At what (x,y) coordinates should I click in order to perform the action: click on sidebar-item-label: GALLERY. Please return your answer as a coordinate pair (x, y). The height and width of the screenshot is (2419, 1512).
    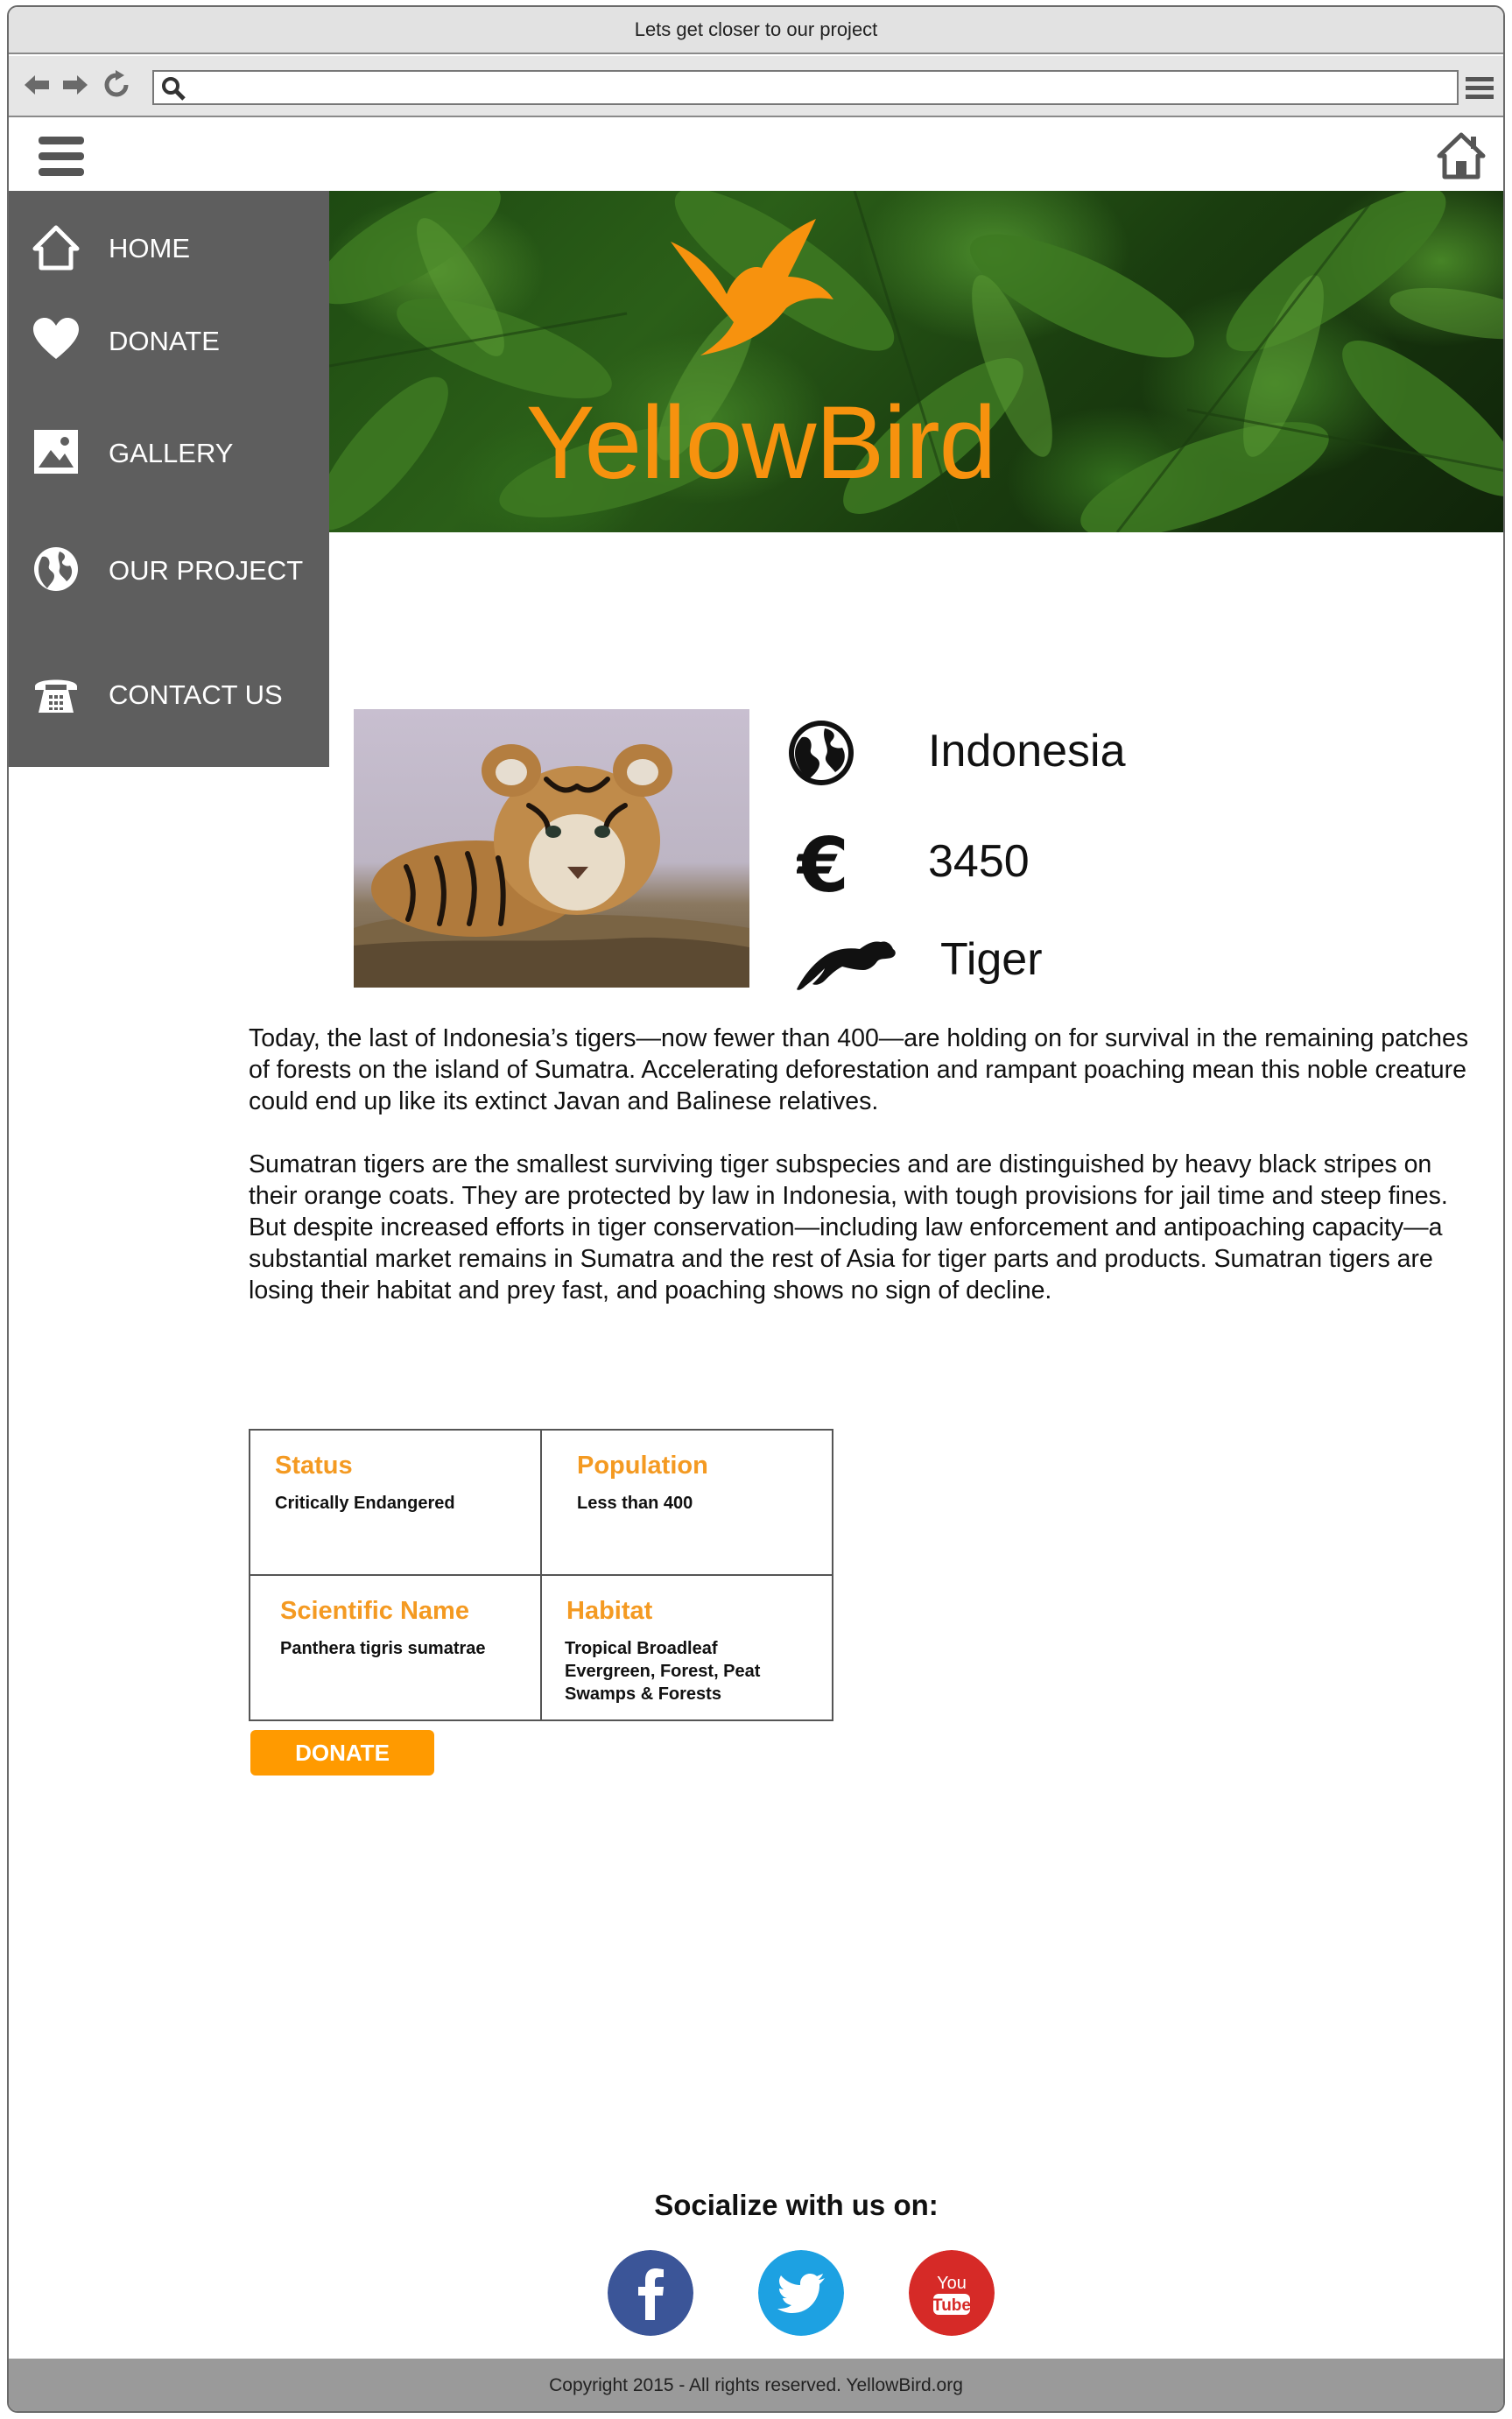
    Looking at the image, I should click on (171, 453).